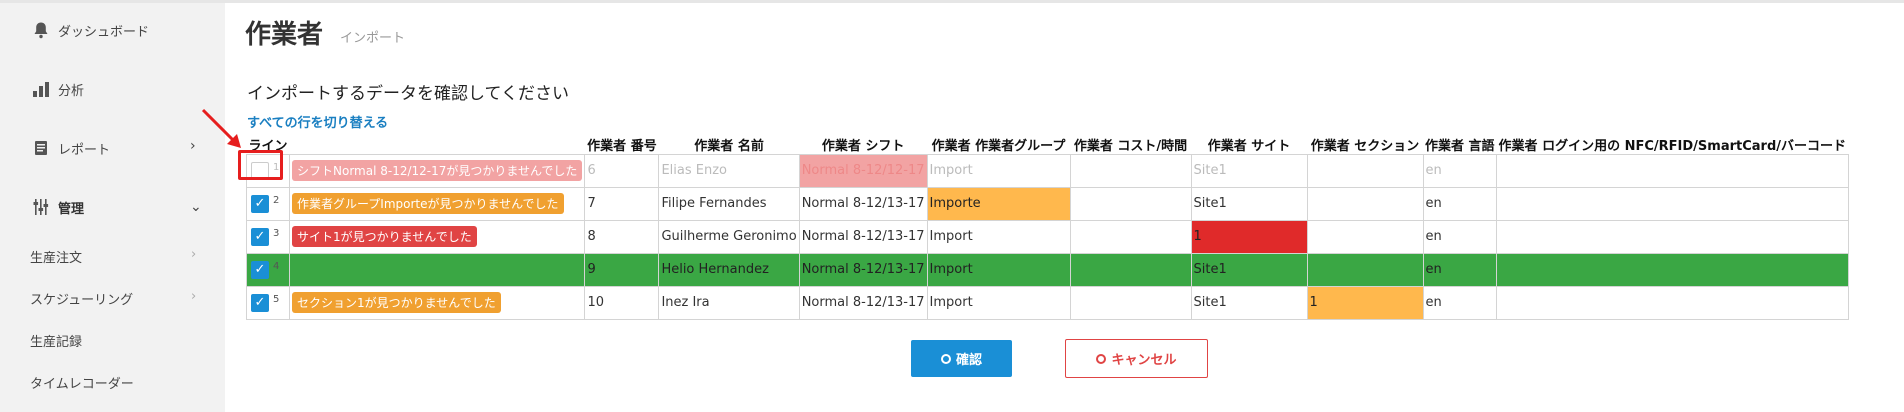 The width and height of the screenshot is (1904, 412). What do you see at coordinates (863, 170) in the screenshot?
I see `cell-shift: Normal 8-12/12-17` at bounding box center [863, 170].